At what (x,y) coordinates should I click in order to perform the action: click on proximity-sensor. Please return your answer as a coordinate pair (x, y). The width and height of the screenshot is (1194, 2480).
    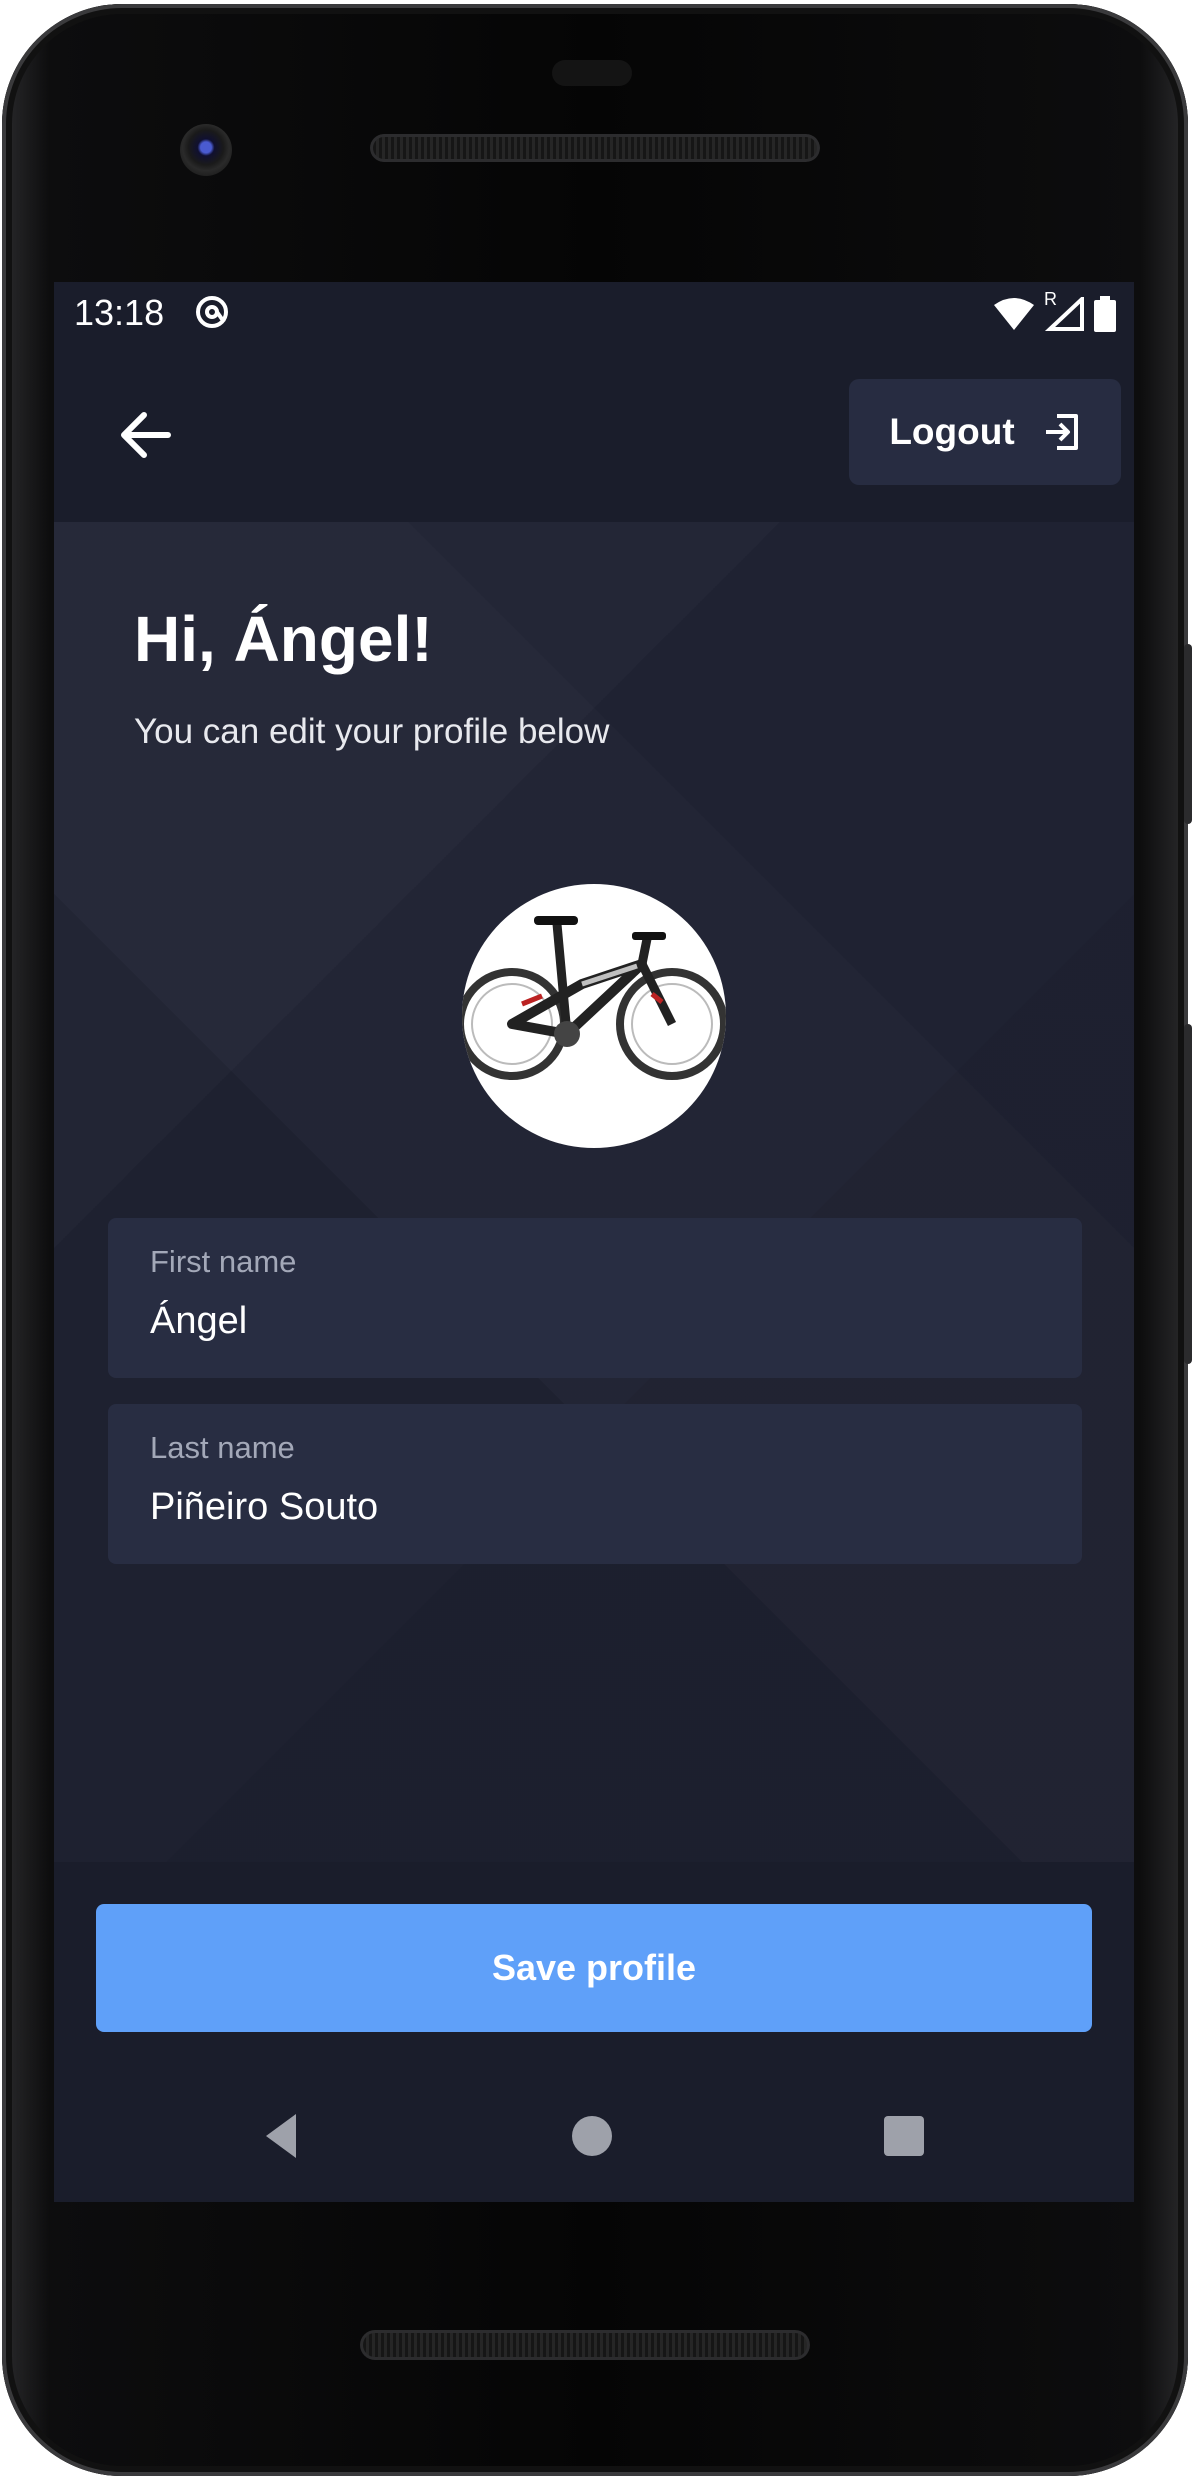
    Looking at the image, I should click on (592, 73).